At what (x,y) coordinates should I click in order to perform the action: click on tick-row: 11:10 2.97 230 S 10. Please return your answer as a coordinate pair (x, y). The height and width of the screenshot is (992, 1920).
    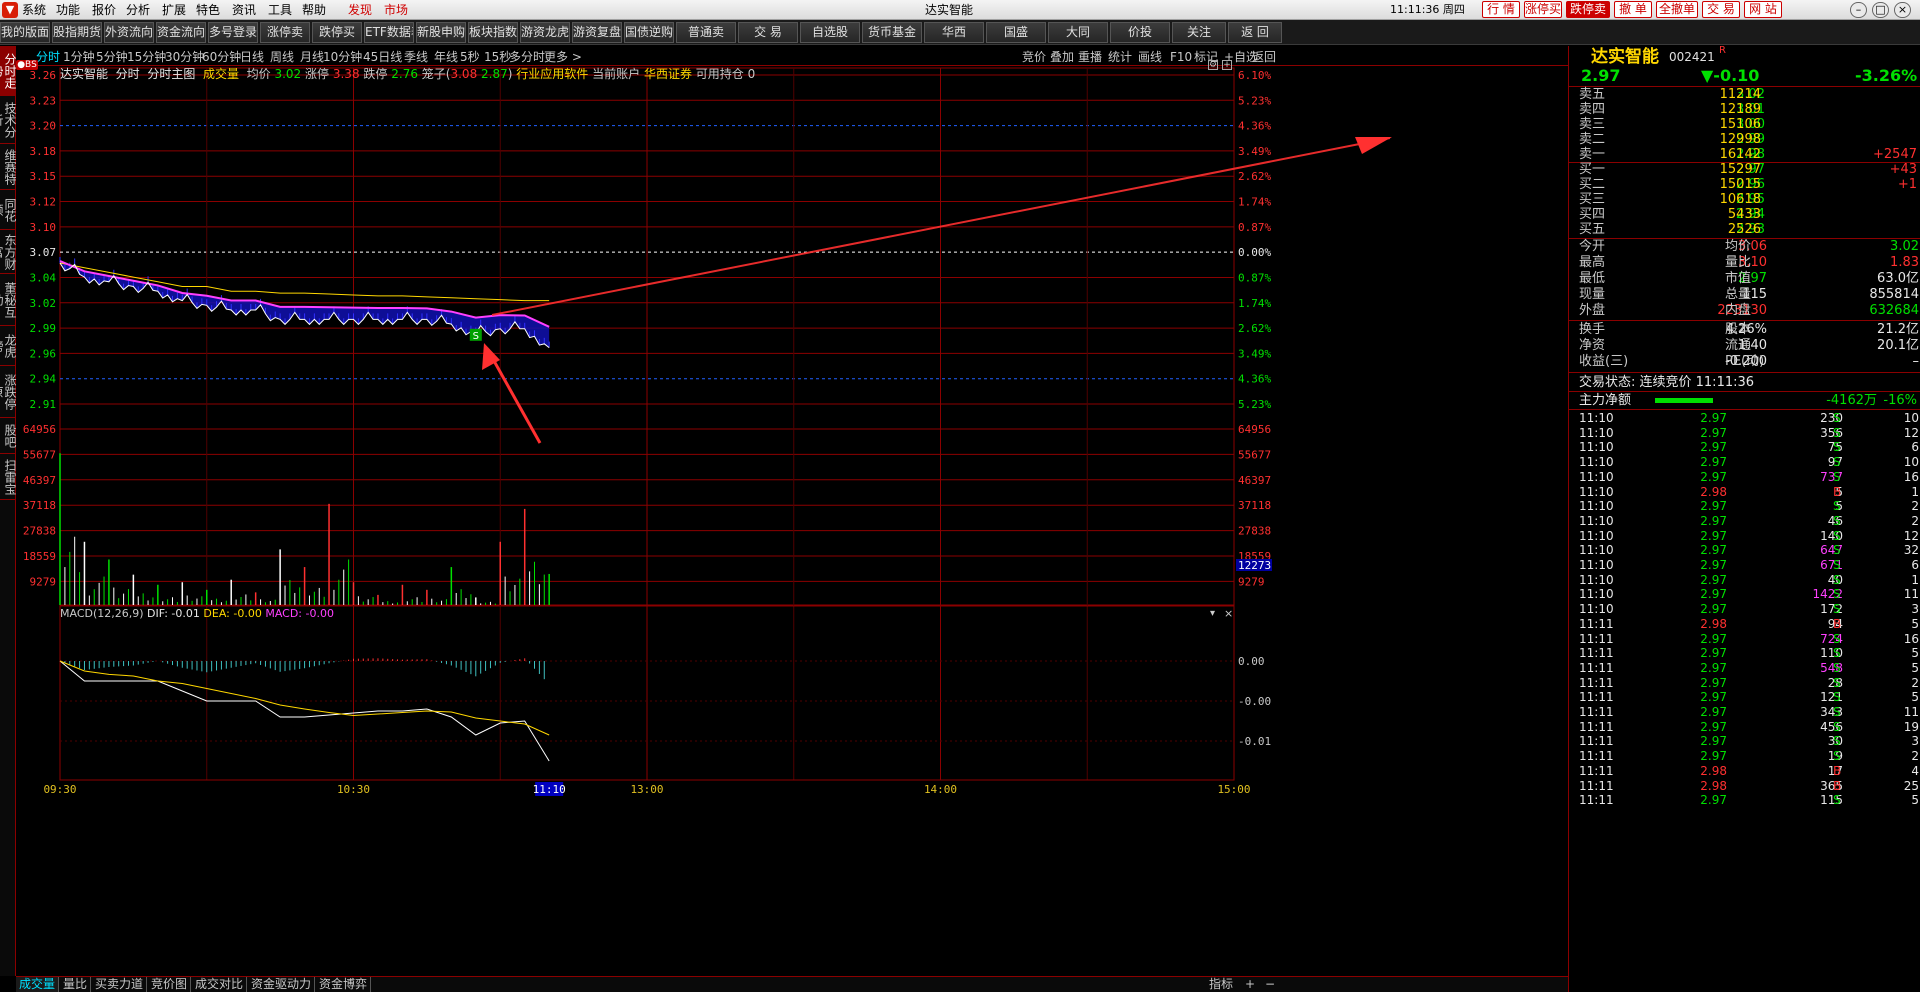
    Looking at the image, I should click on (1744, 418).